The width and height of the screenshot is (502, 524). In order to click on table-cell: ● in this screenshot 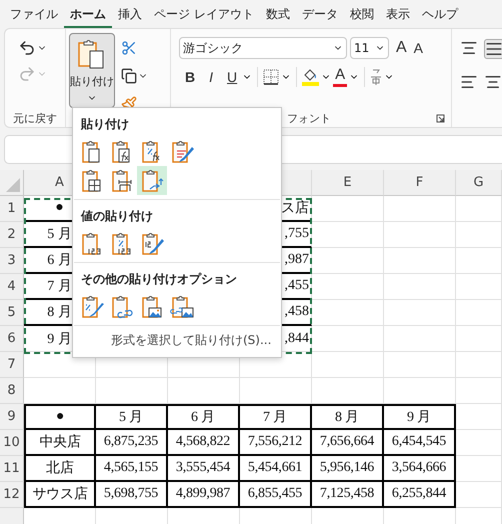, I will do `click(60, 417)`.